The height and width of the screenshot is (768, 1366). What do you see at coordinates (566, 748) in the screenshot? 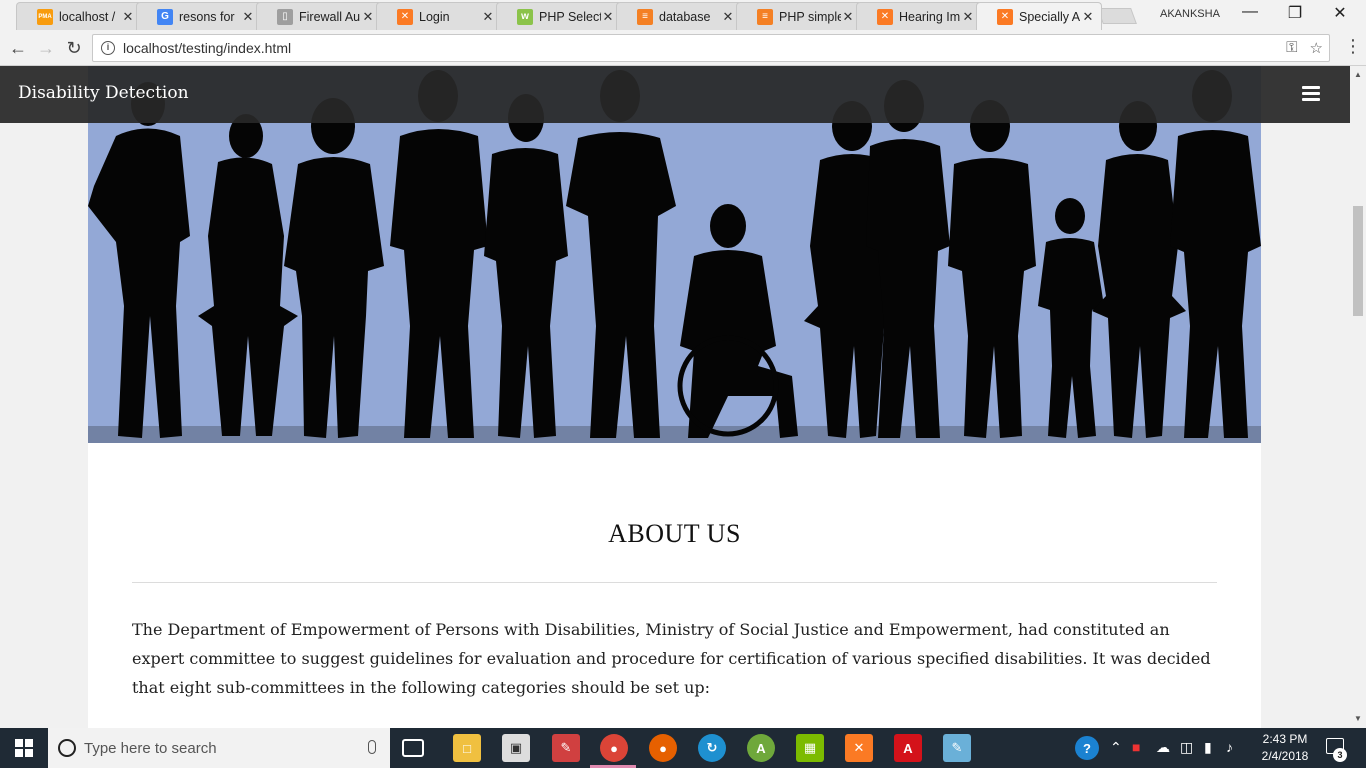
I see `paint-icon: ✎` at bounding box center [566, 748].